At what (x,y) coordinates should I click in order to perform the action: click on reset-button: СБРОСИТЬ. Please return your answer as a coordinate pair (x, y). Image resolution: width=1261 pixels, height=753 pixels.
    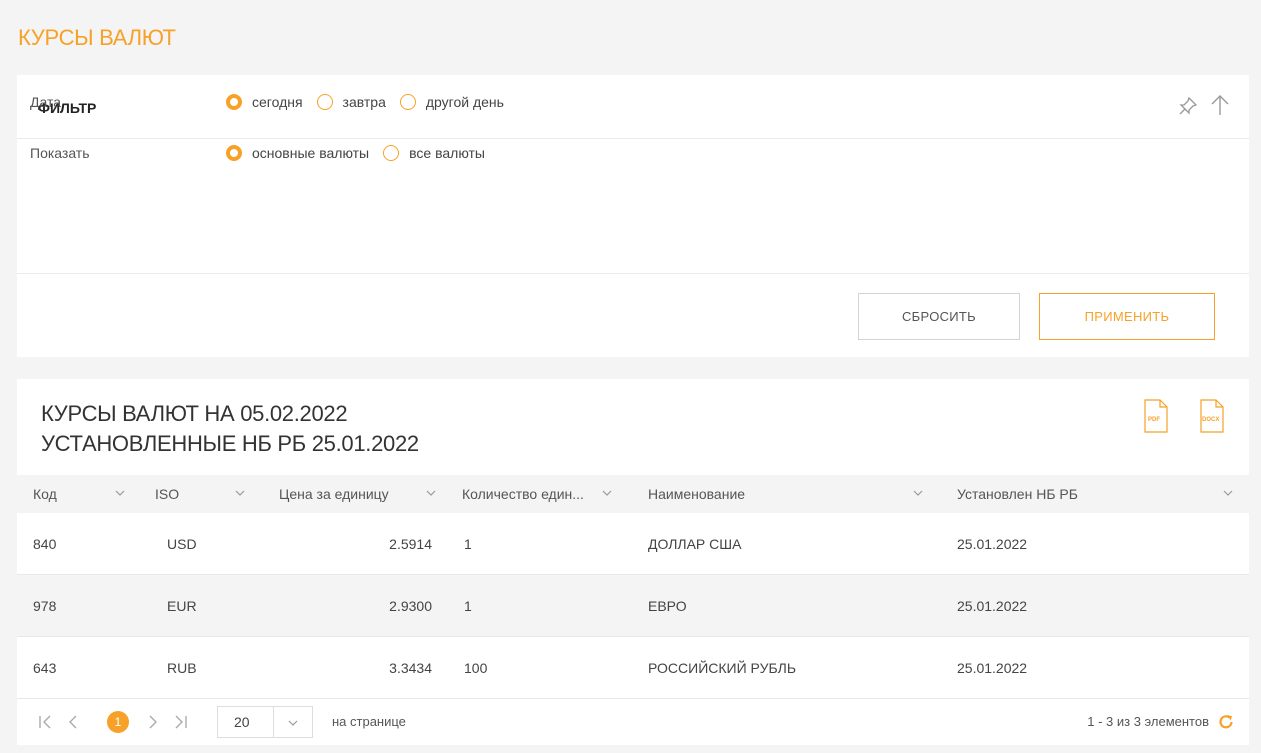
    Looking at the image, I should click on (939, 316).